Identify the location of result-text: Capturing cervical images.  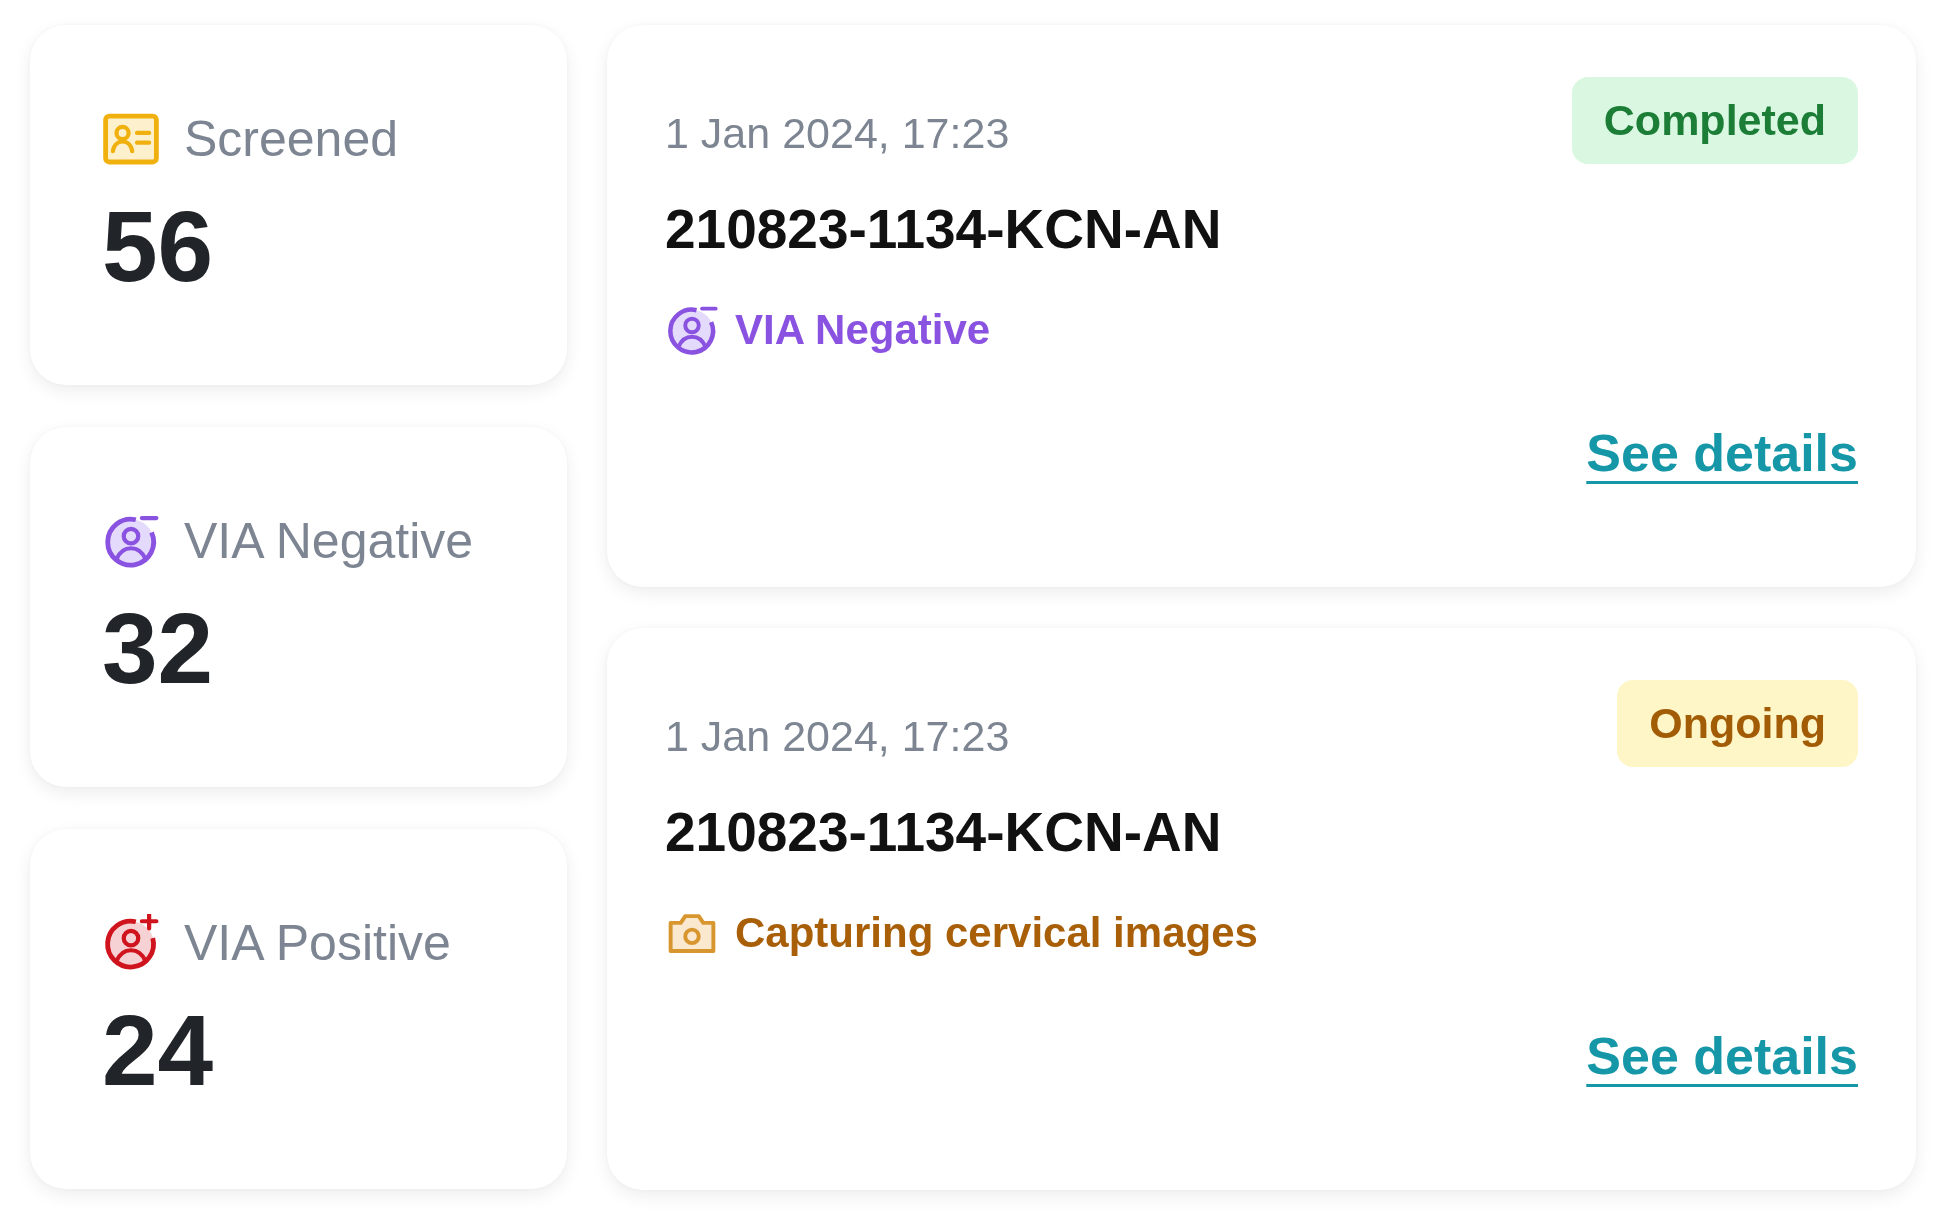
(996, 933).